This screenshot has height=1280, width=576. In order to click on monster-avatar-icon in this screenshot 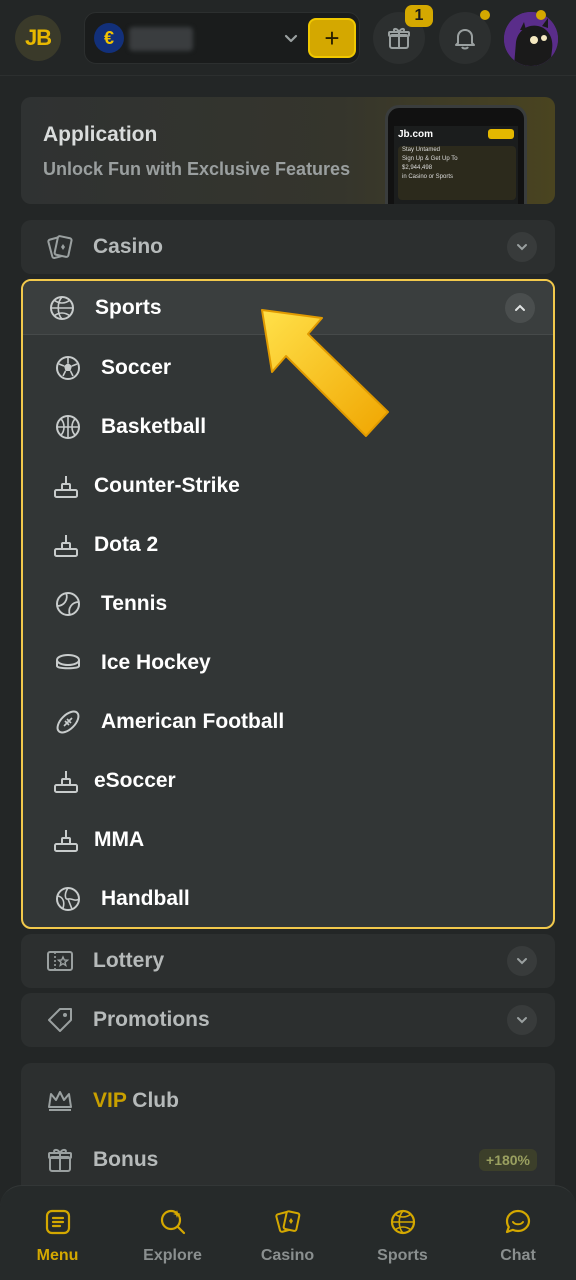, I will do `click(531, 39)`.